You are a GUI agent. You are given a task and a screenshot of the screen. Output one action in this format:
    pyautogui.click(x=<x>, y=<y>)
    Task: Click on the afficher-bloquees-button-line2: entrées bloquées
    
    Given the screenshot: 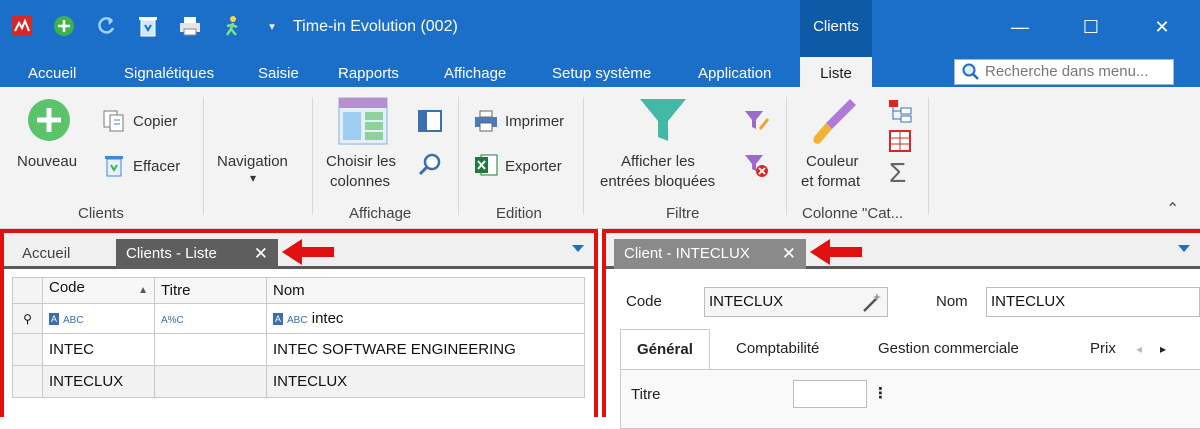 What is the action you would take?
    pyautogui.click(x=657, y=181)
    